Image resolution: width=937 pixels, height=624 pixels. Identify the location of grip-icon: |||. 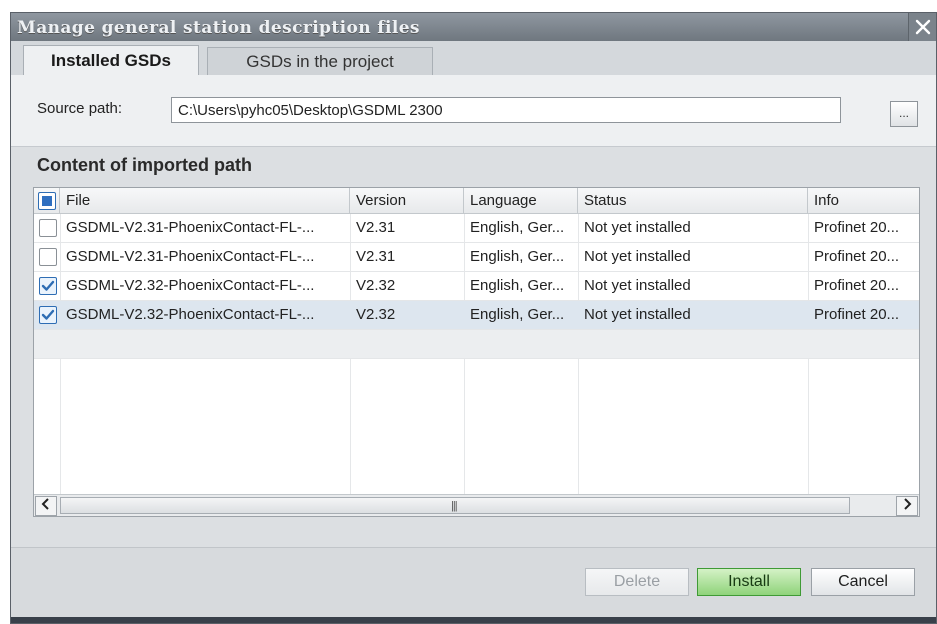
(454, 506).